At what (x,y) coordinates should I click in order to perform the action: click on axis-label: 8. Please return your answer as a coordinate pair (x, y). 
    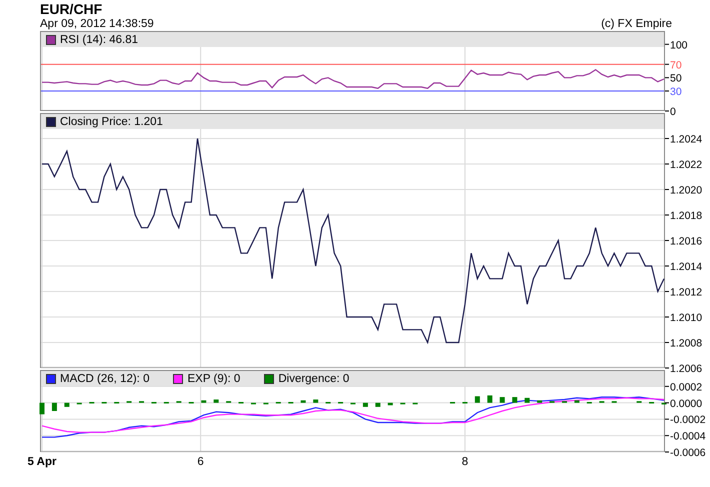
    Looking at the image, I should click on (465, 462).